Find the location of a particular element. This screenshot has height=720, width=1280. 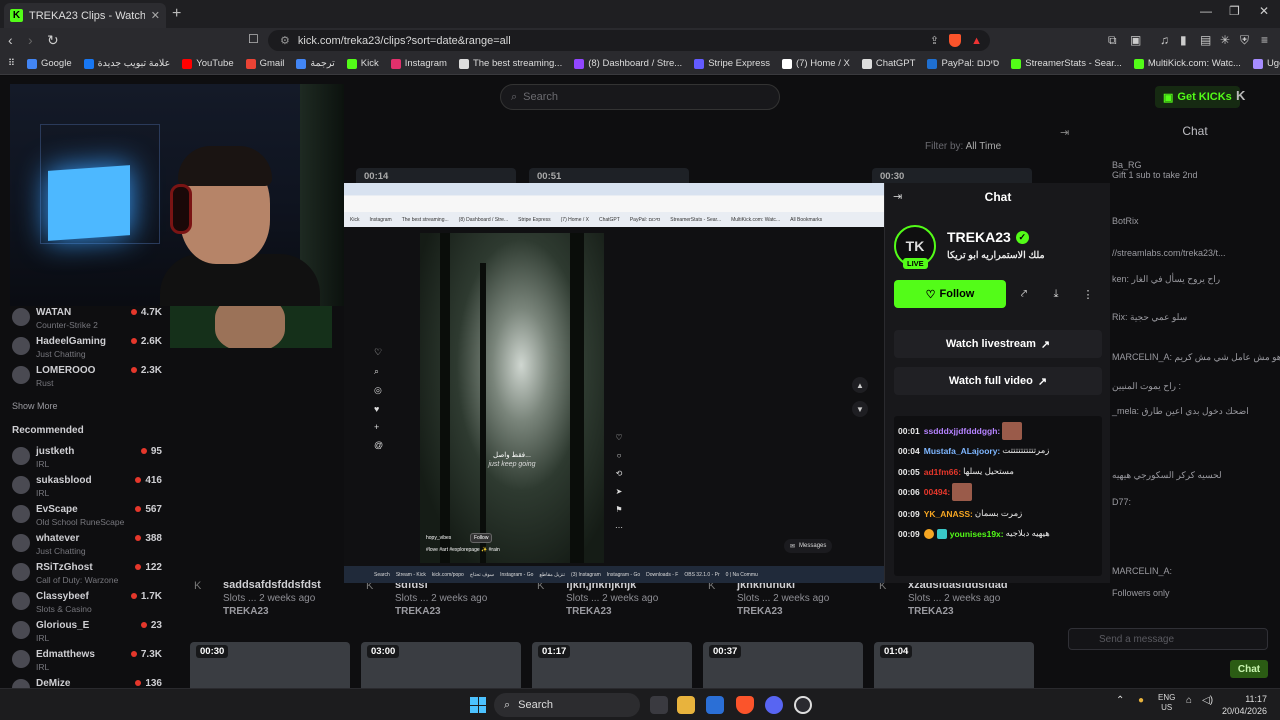

sidebar-channel: justketh IRL 95 is located at coordinates (87, 458).